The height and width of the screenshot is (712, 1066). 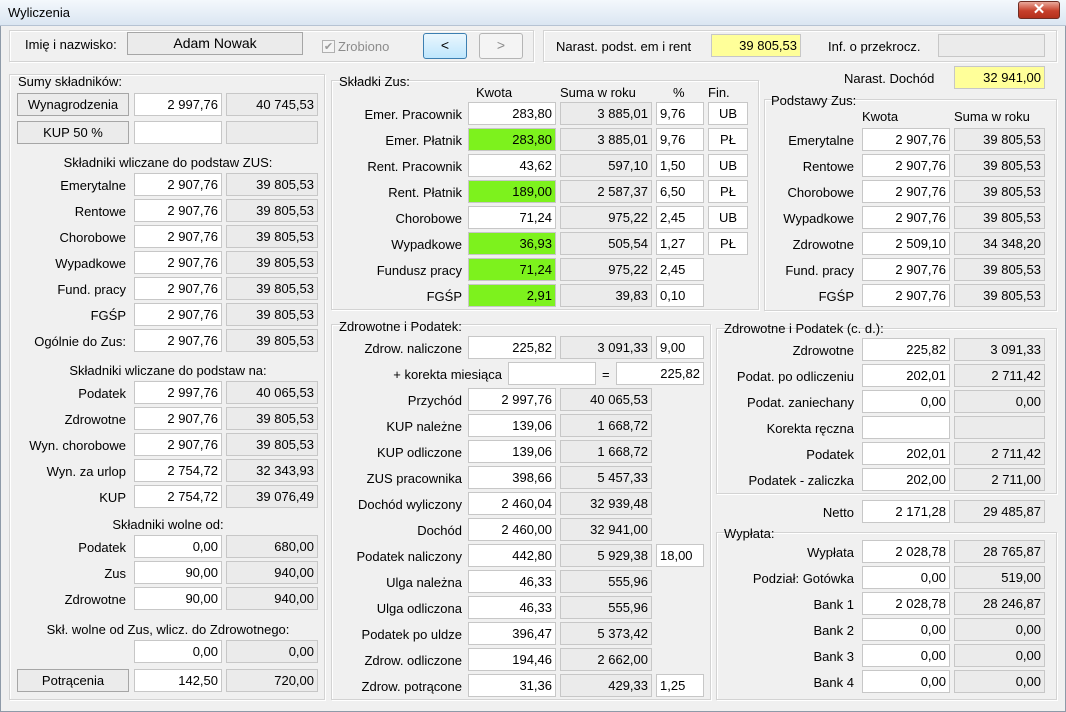 I want to click on next-button: >, so click(x=501, y=46).